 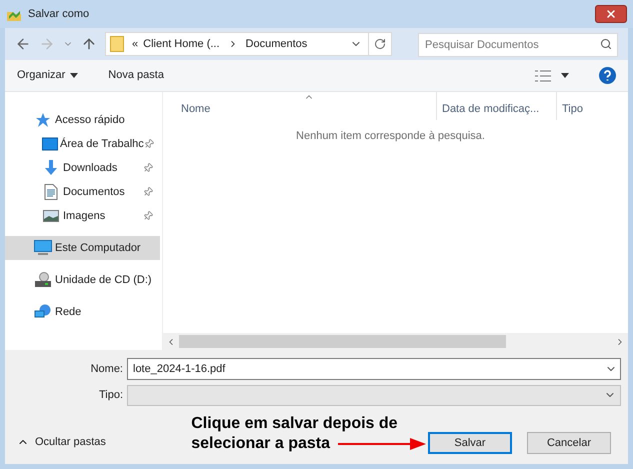 What do you see at coordinates (380, 44) in the screenshot?
I see `refresh-icon` at bounding box center [380, 44].